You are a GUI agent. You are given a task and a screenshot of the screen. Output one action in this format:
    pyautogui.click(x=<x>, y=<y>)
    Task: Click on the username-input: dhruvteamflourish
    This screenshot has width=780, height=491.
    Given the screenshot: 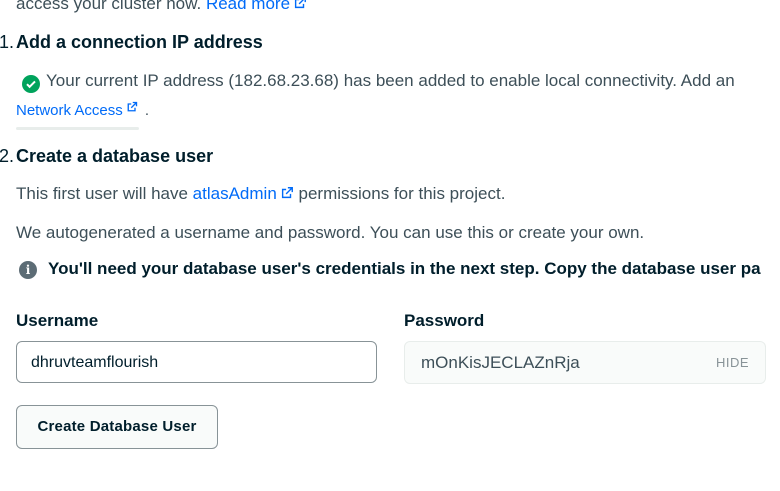 What is the action you would take?
    pyautogui.click(x=196, y=362)
    